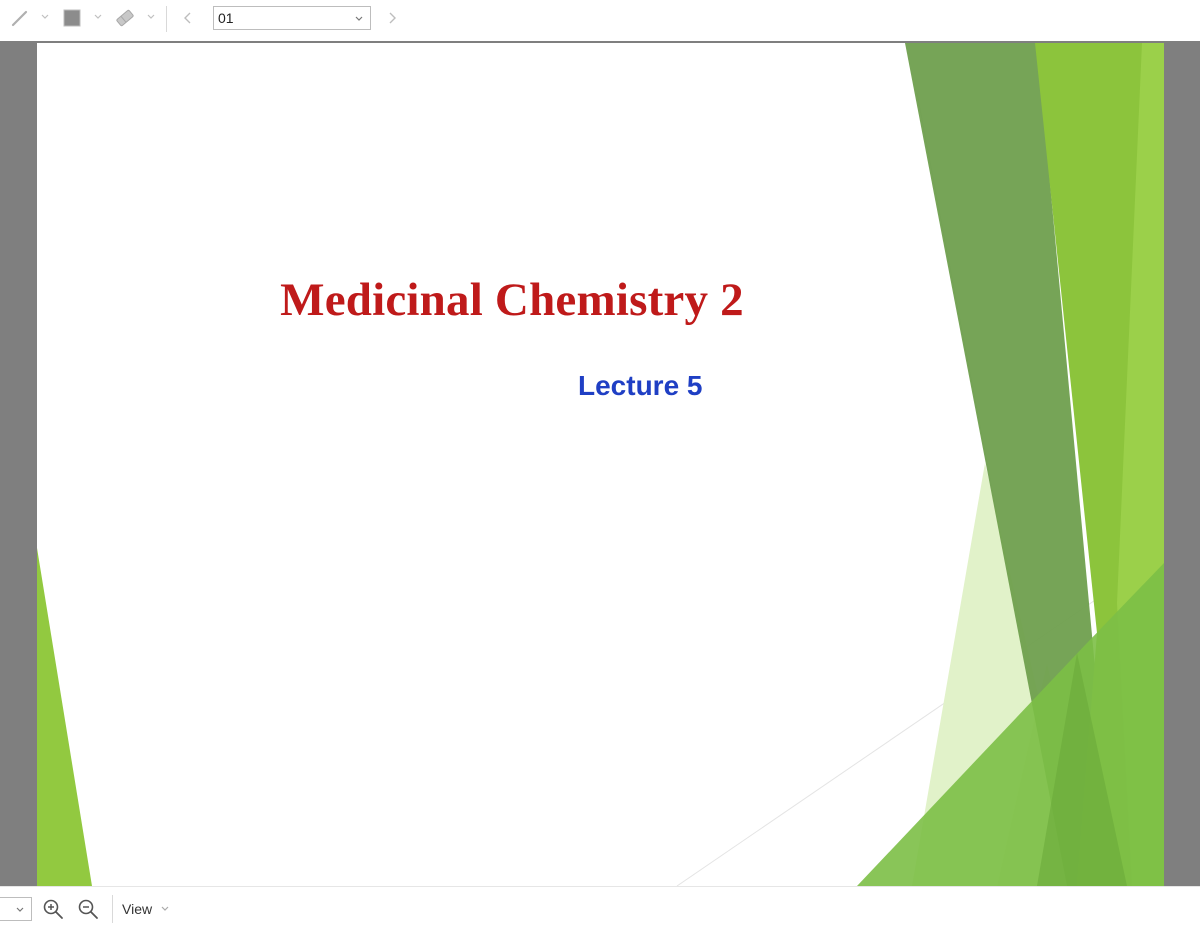 The image size is (1200, 927). I want to click on zoom-out-button, so click(88, 909).